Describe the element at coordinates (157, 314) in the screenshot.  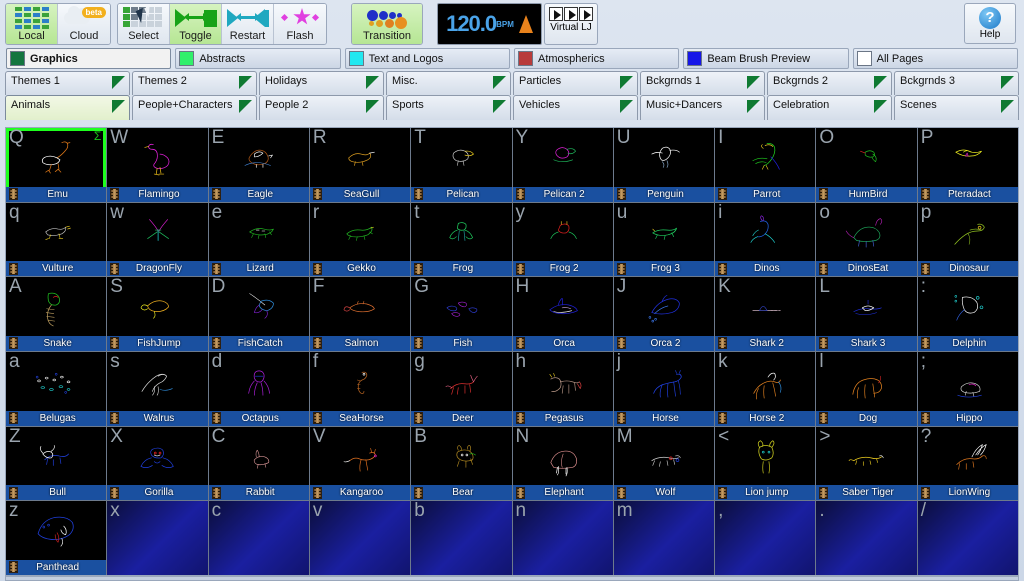
I see `cue-cell: S FishJump` at that location.